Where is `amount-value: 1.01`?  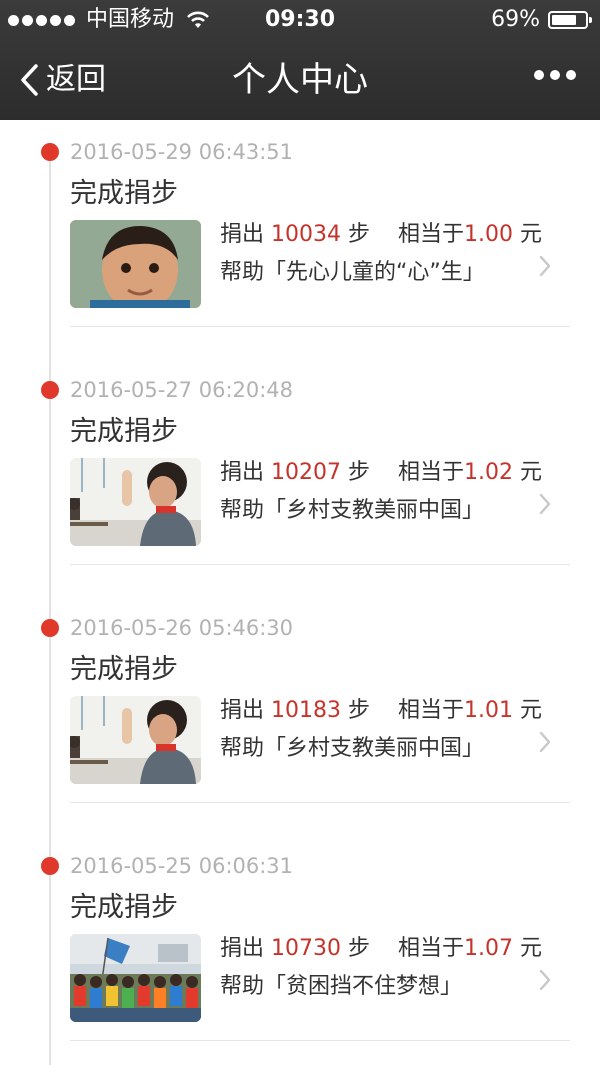 amount-value: 1.01 is located at coordinates (489, 710).